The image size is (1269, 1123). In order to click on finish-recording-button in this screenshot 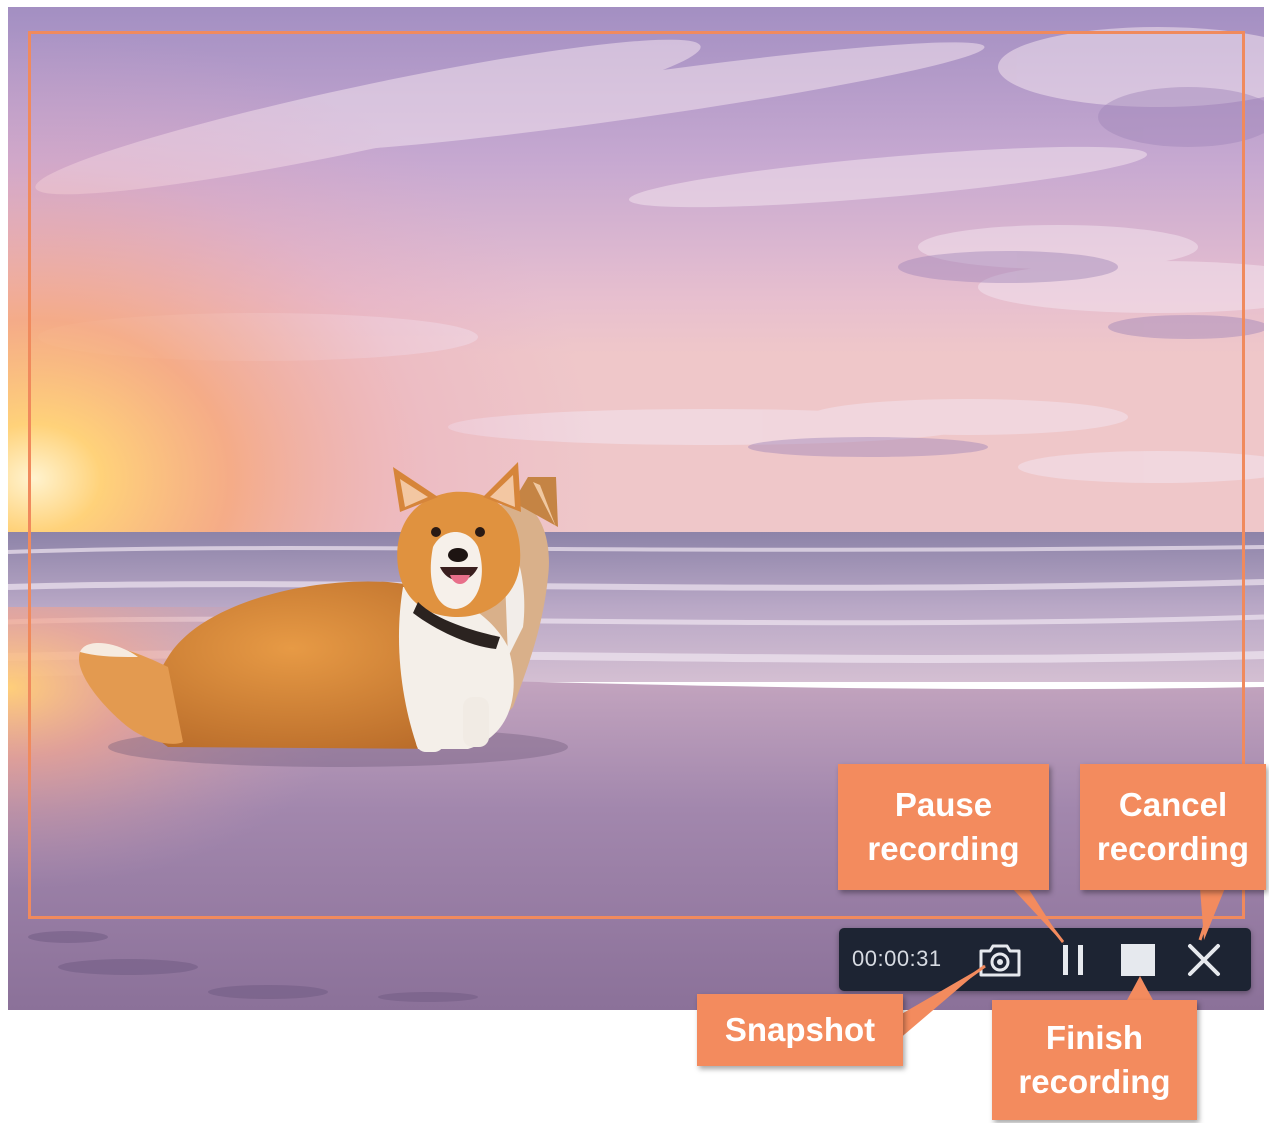, I will do `click(1138, 960)`.